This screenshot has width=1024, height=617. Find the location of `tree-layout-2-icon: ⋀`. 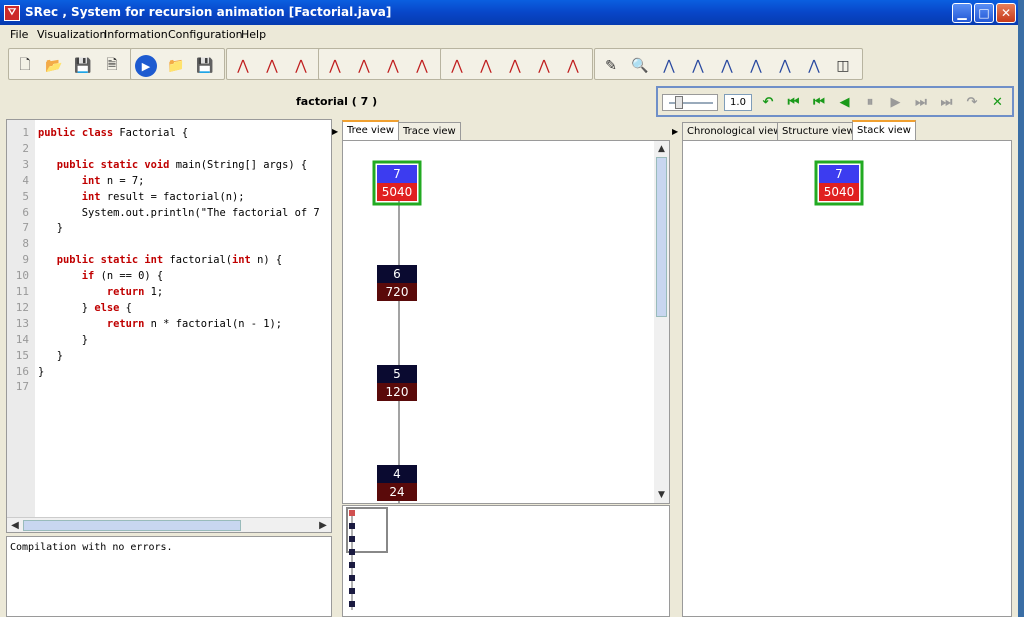

tree-layout-2-icon: ⋀ is located at coordinates (393, 66).